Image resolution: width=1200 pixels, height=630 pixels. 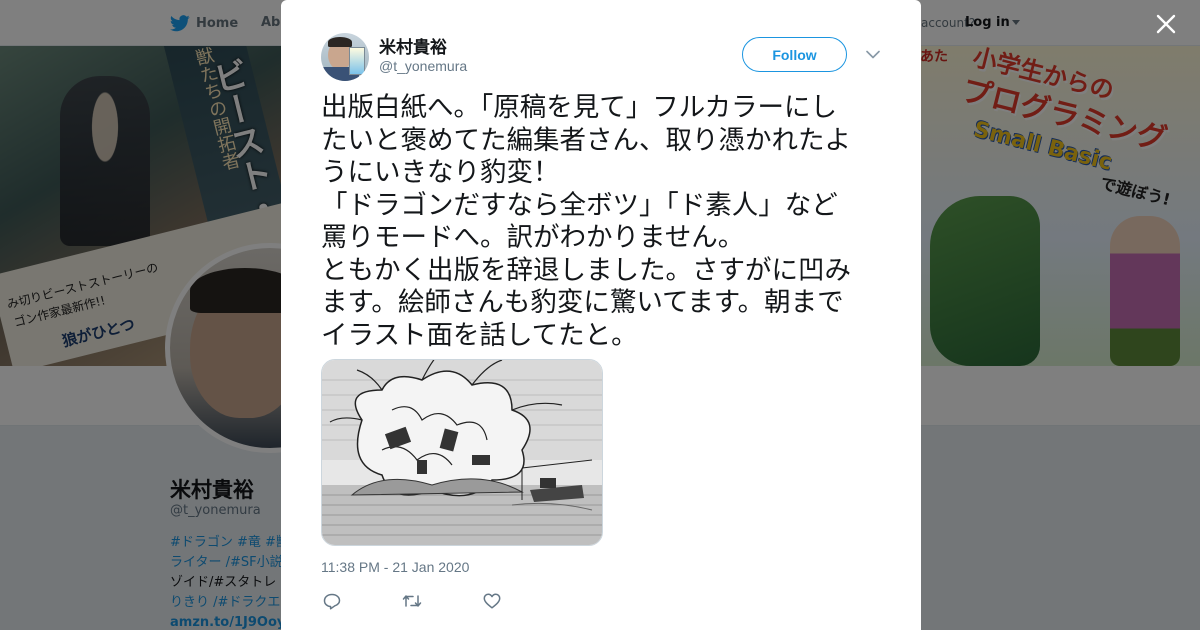 I want to click on chevron-down-icon, so click(x=873, y=54).